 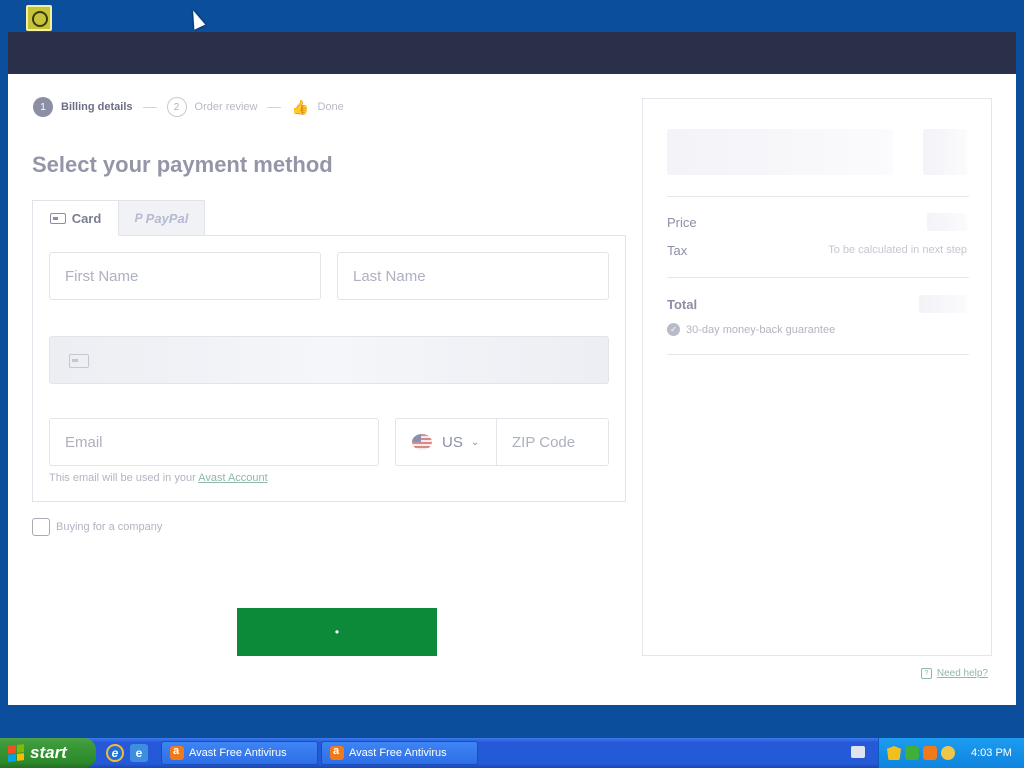 What do you see at coordinates (330, 107) in the screenshot?
I see `step-3-label: Done` at bounding box center [330, 107].